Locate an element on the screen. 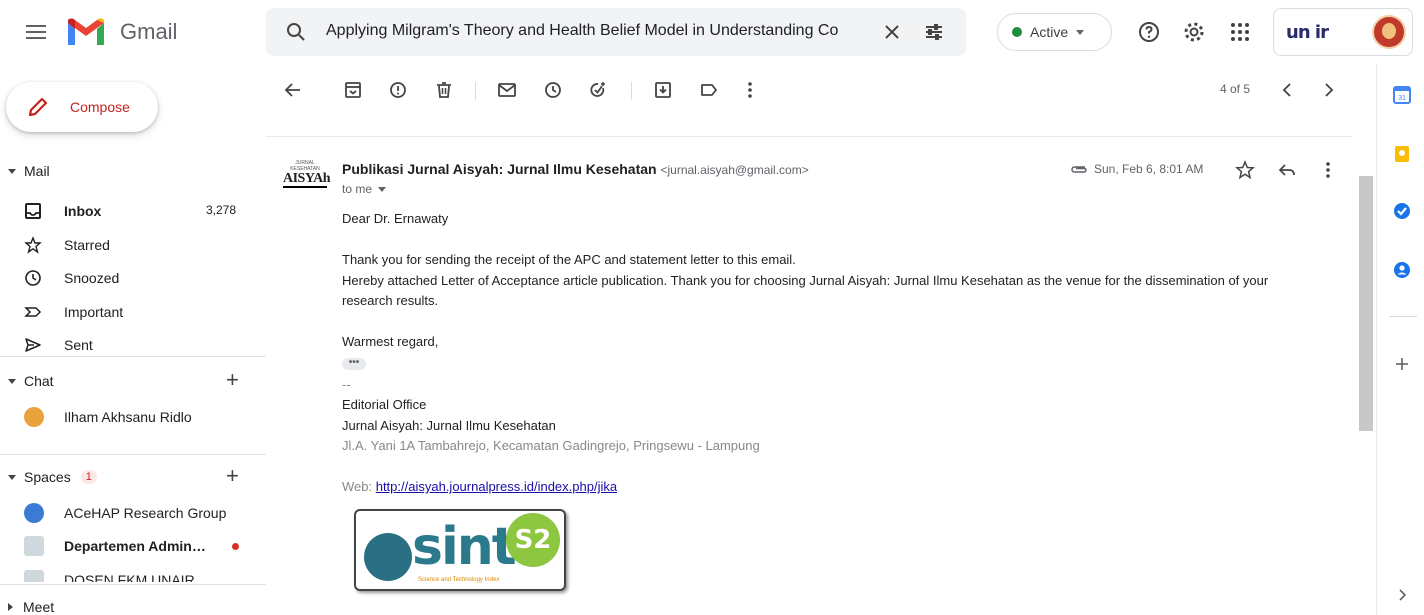 This screenshot has height=615, width=1424. compose-button: Compose is located at coordinates (82, 107).